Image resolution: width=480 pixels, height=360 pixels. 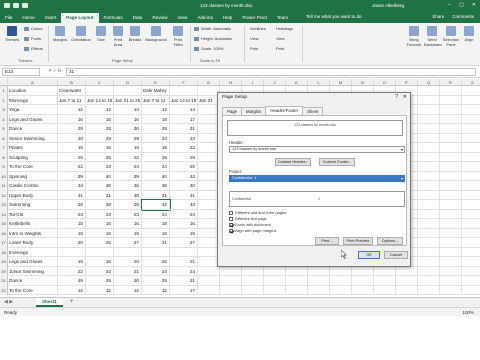 I want to click on scale-percent: Scale: 100%, so click(x=208, y=48).